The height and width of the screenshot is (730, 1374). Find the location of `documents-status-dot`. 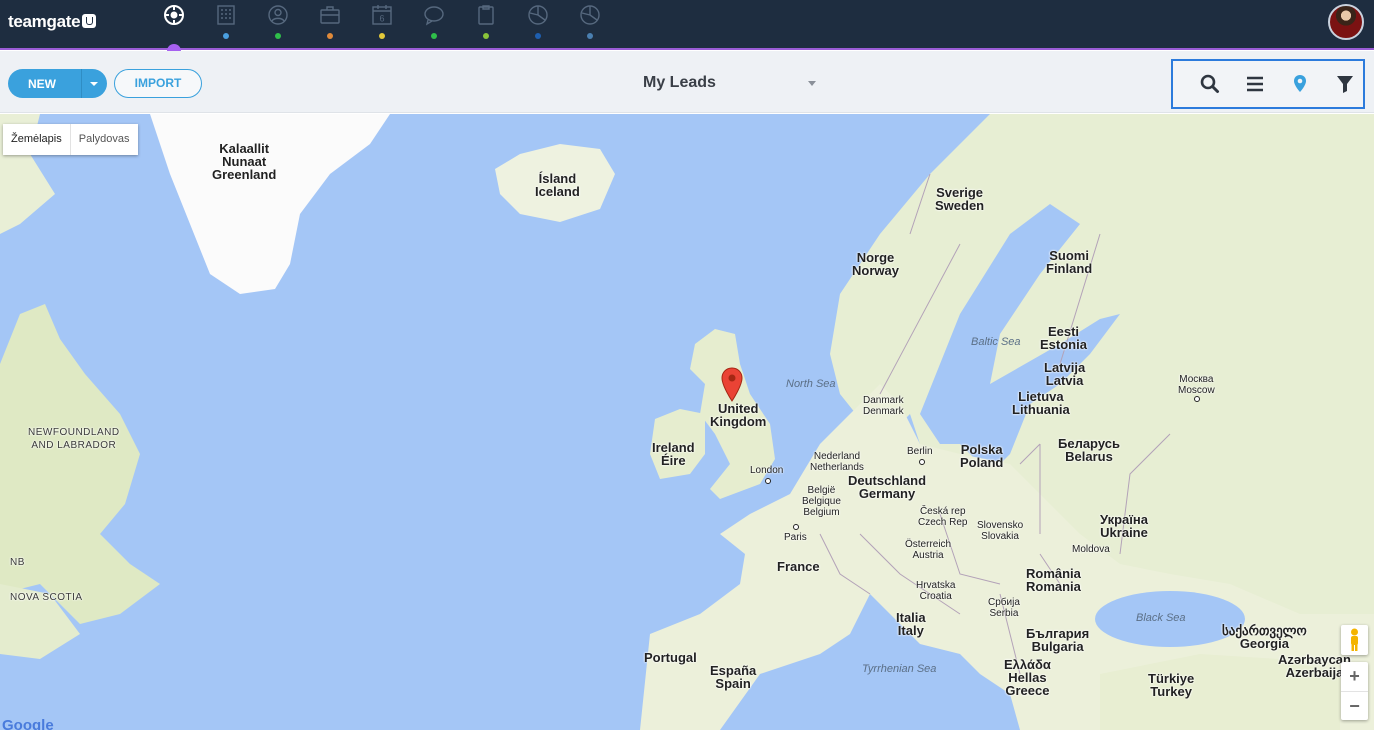

documents-status-dot is located at coordinates (486, 36).